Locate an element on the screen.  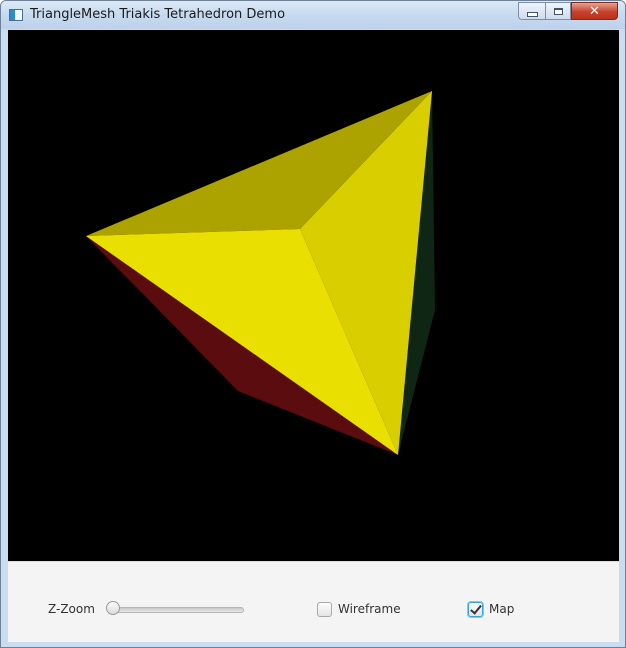
window-title: TriangleMesh Triakis Tetrahedron Demo is located at coordinates (158, 14).